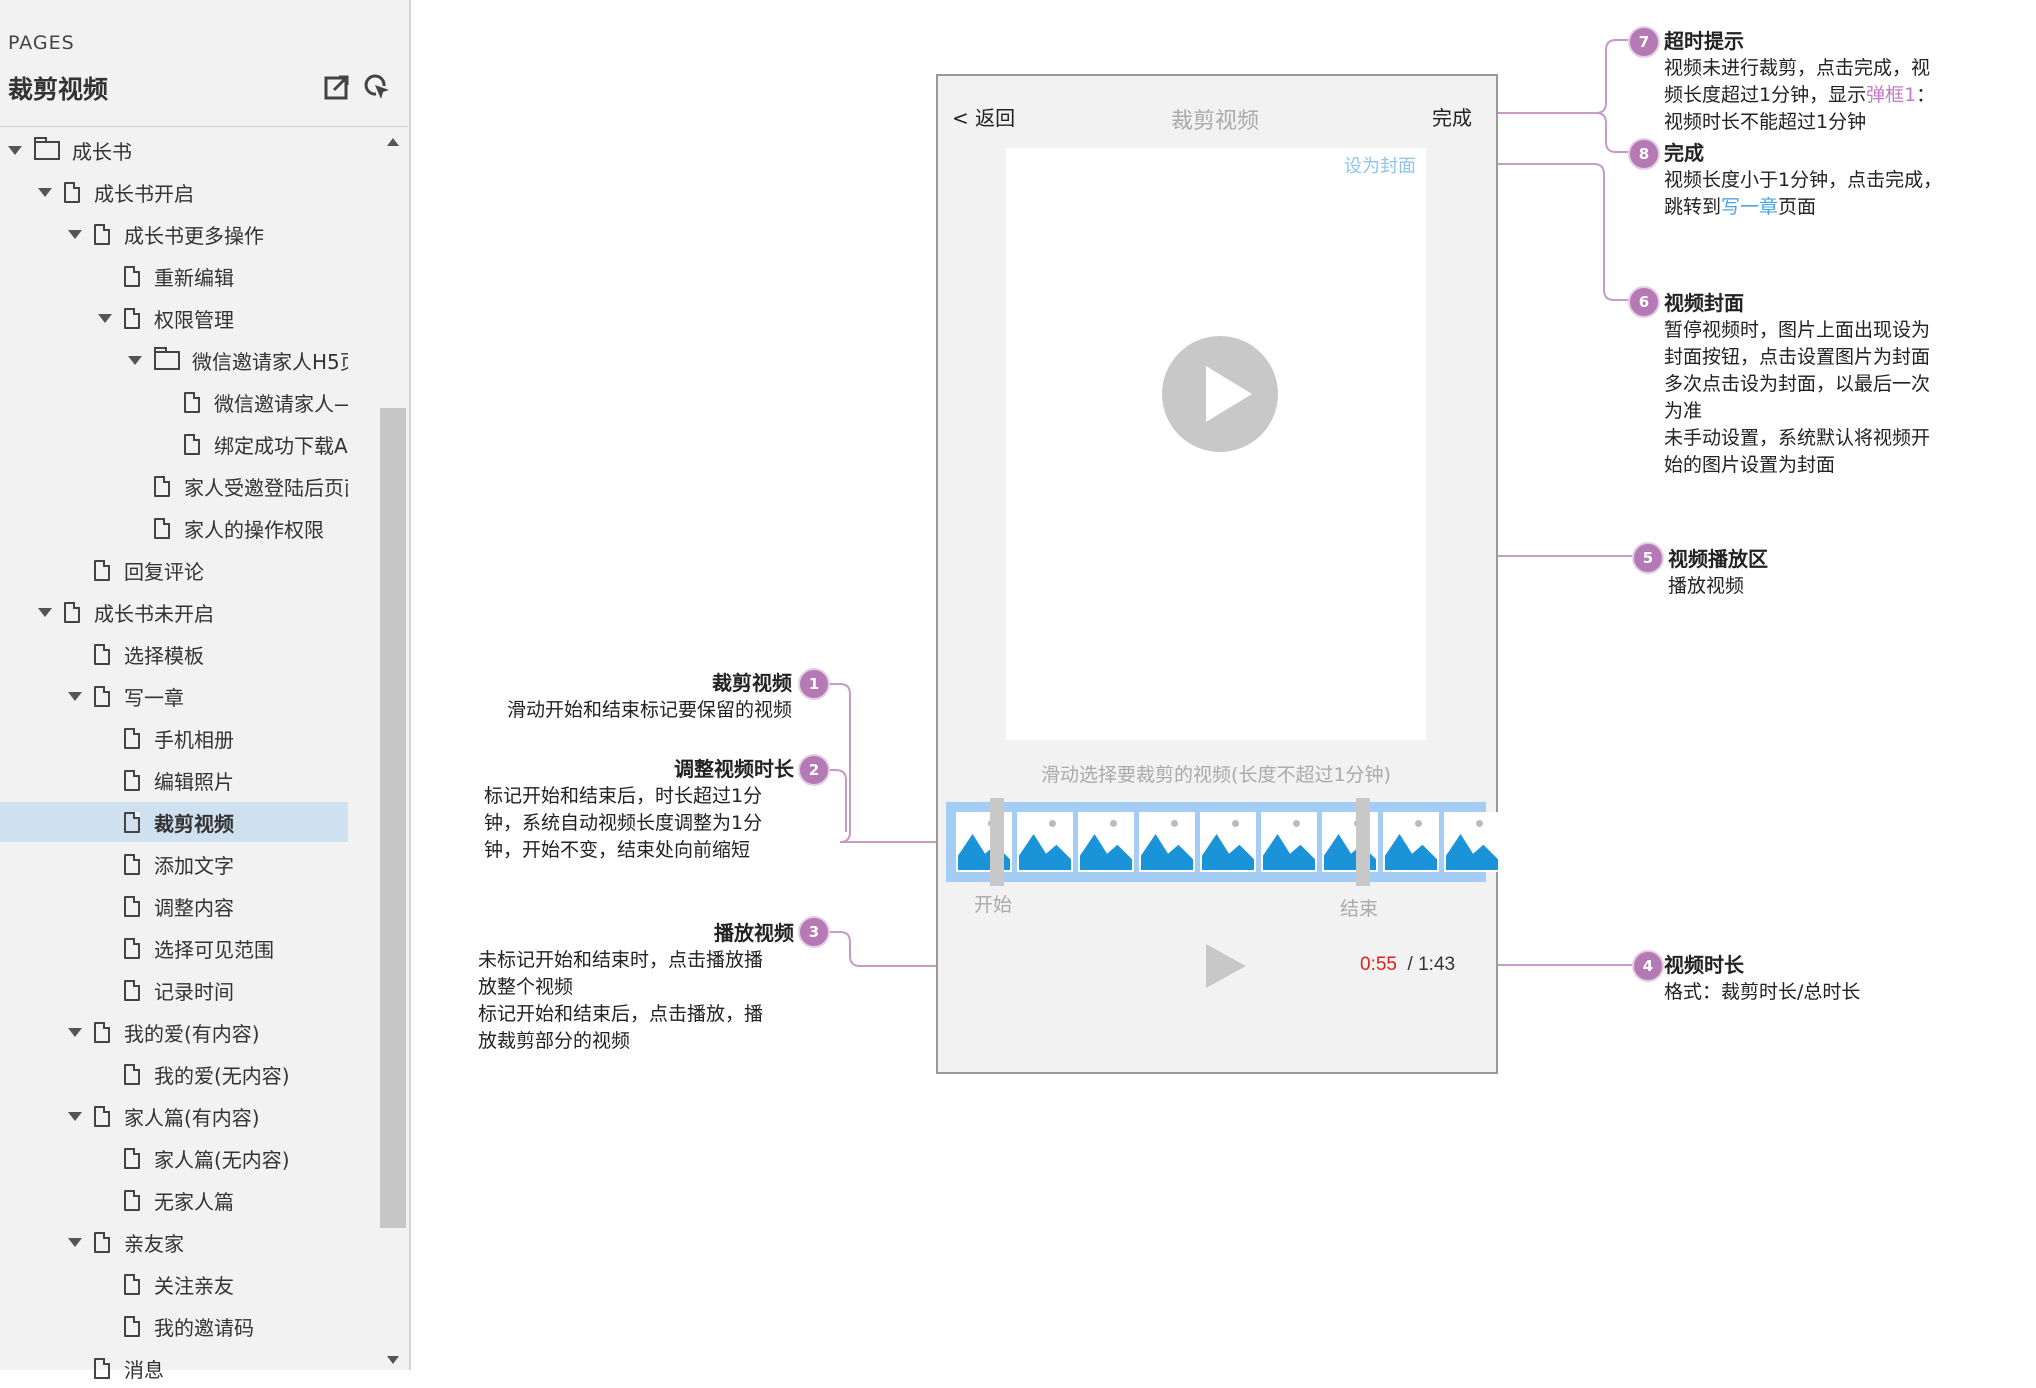 The height and width of the screenshot is (1388, 2036). Describe the element at coordinates (1648, 558) in the screenshot. I see `note-badge-5: 5` at that location.